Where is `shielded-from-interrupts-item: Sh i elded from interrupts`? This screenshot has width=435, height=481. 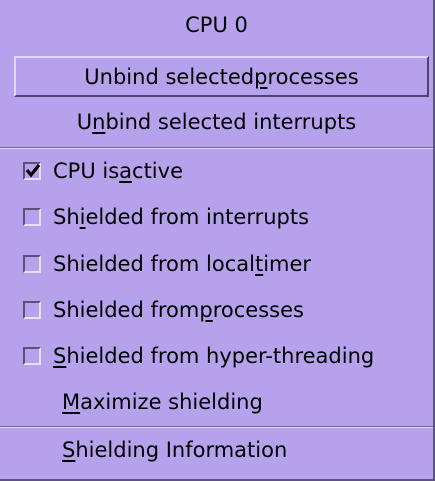
shielded-from-interrupts-item: Sh i elded from interrupts is located at coordinates (216, 216).